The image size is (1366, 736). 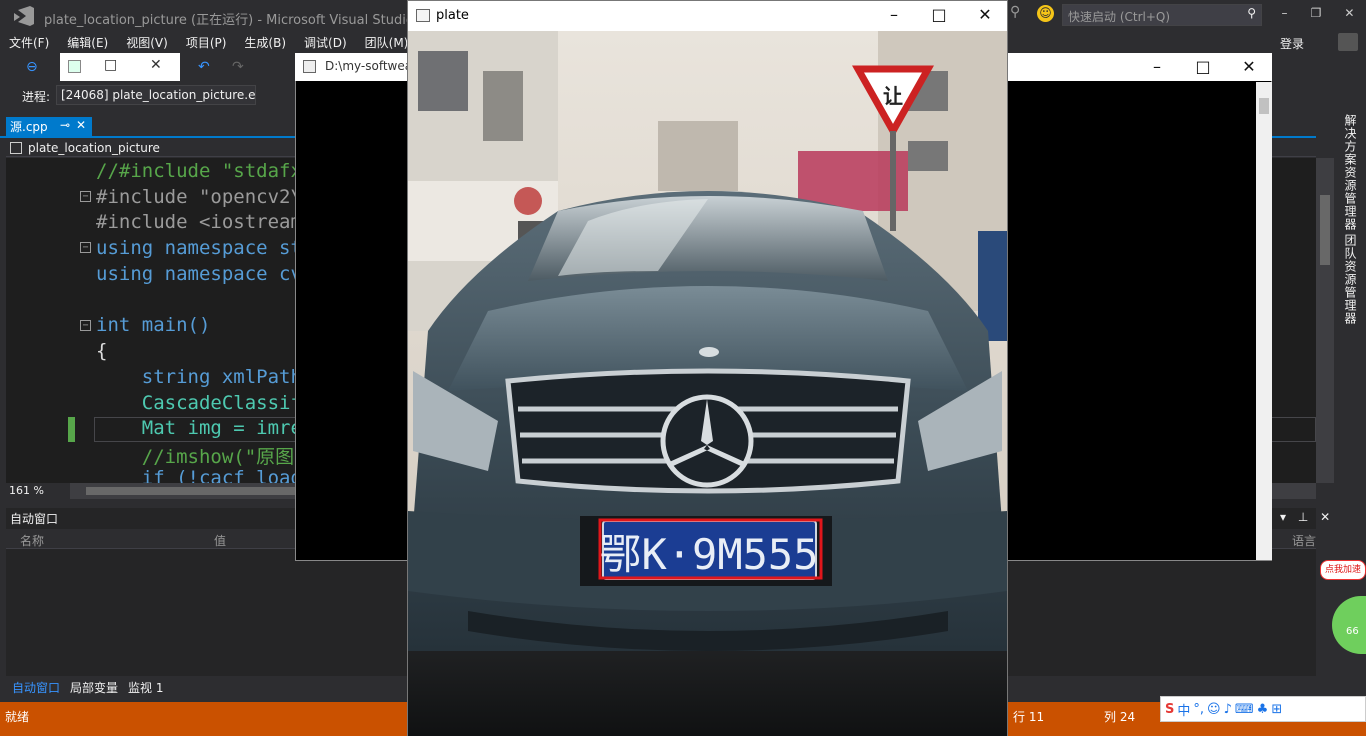 What do you see at coordinates (147, 42) in the screenshot?
I see `menu-view: 视图(V)` at bounding box center [147, 42].